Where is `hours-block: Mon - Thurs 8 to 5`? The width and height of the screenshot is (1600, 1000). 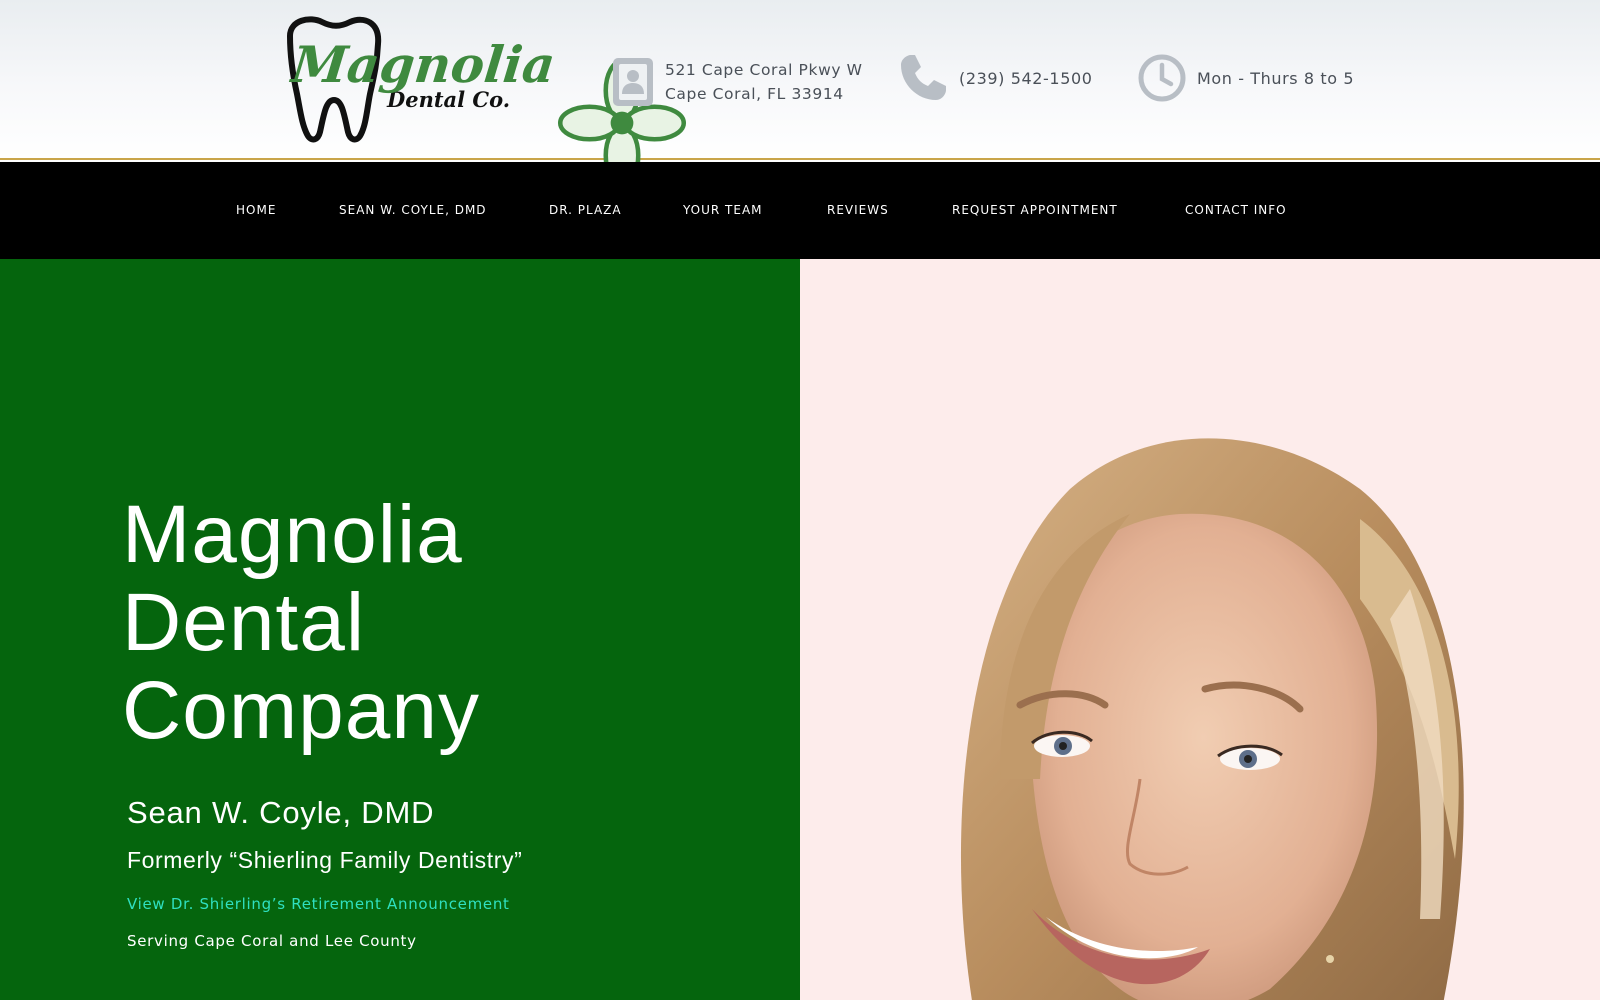 hours-block: Mon - Thurs 8 to 5 is located at coordinates (1245, 78).